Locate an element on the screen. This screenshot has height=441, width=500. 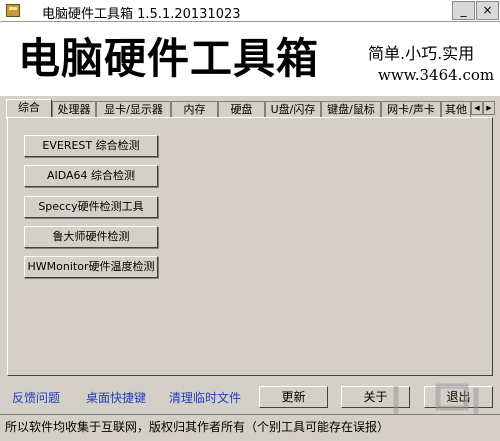
tab-cpu: 处理器 is located at coordinates (74, 109).